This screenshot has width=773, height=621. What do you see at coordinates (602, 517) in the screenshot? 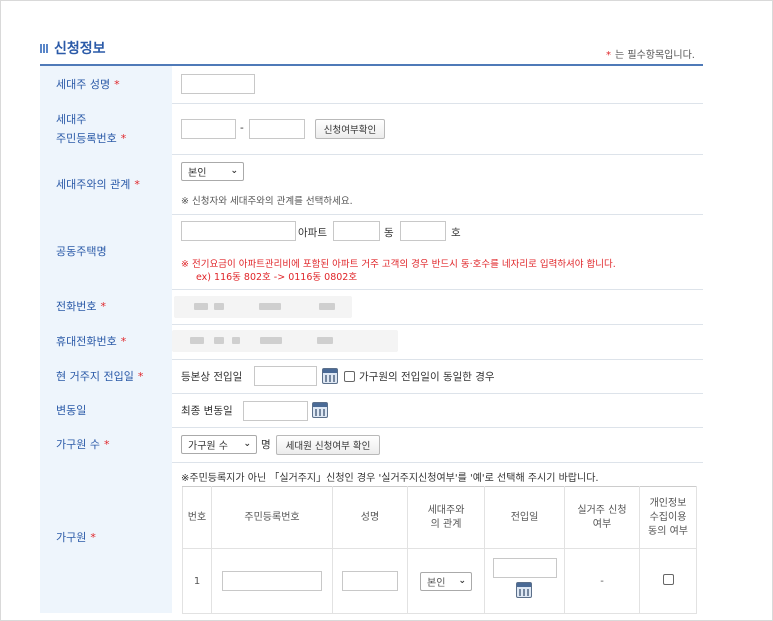
I see `col-header: 실거주 신청 여부` at bounding box center [602, 517].